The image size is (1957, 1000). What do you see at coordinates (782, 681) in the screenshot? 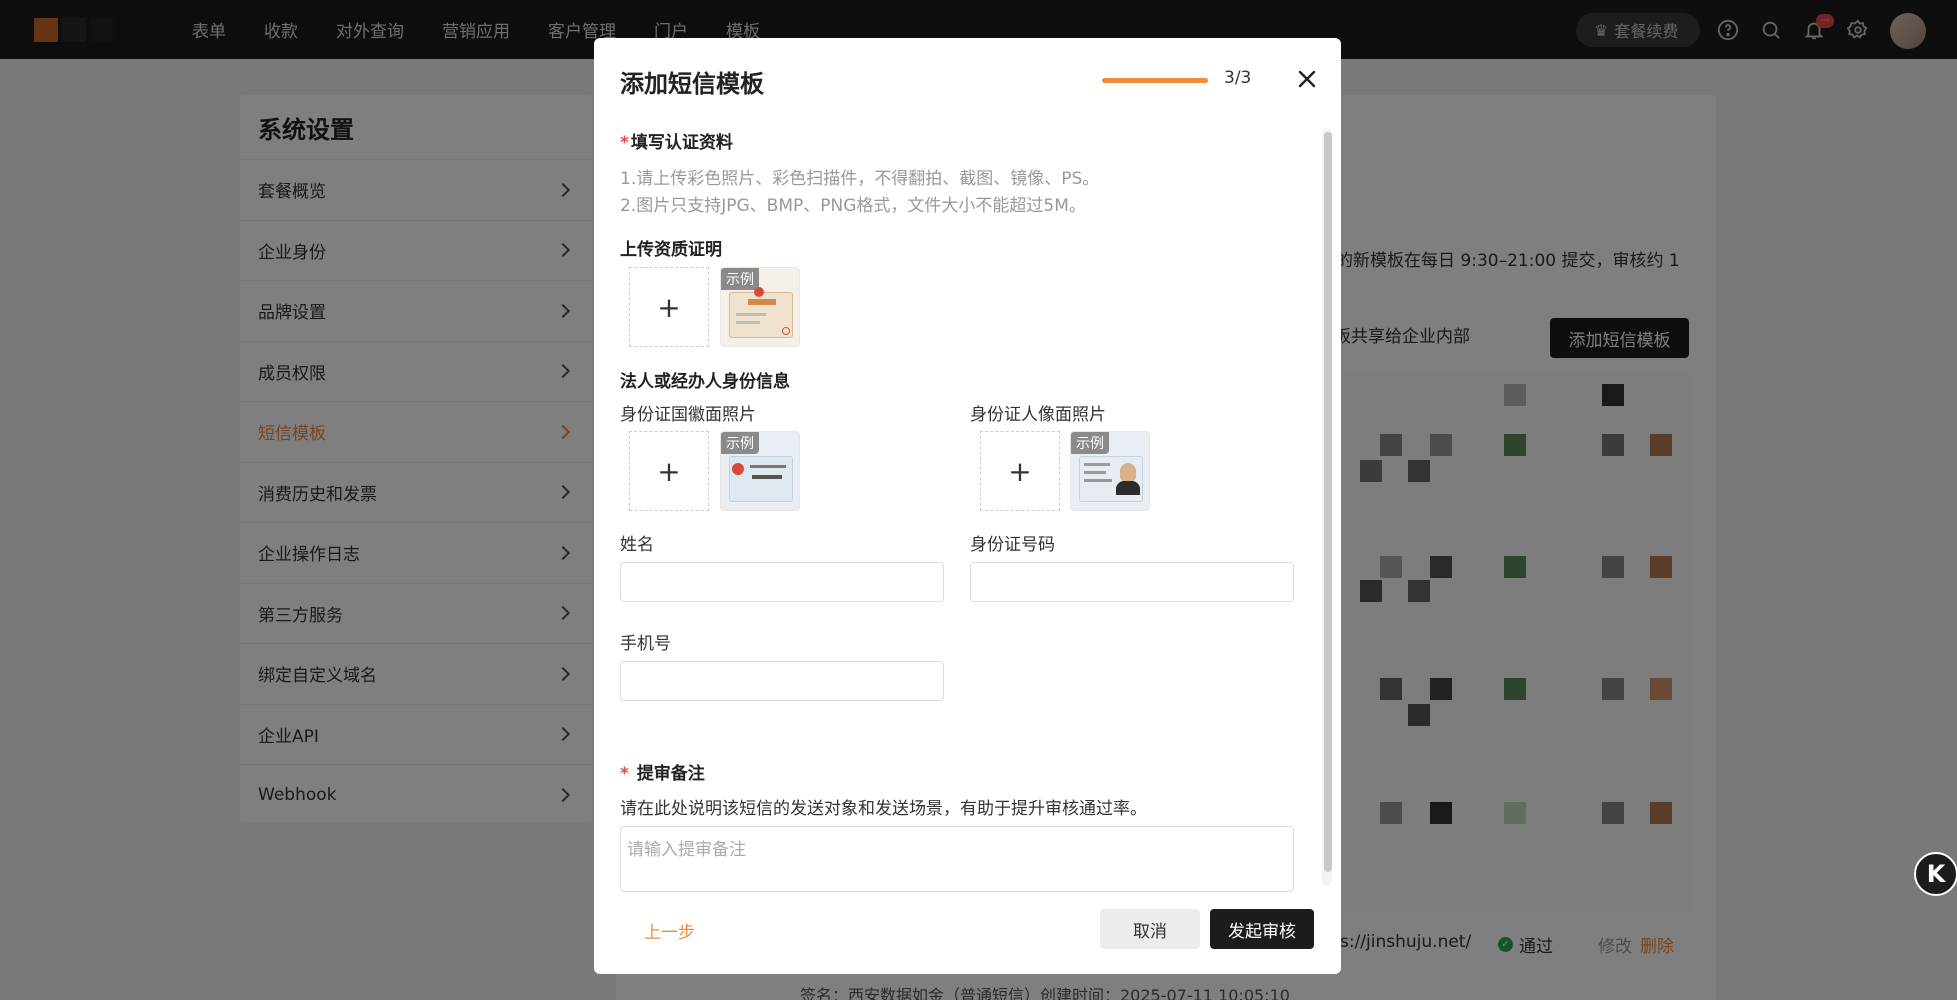
I see `phone-input` at bounding box center [782, 681].